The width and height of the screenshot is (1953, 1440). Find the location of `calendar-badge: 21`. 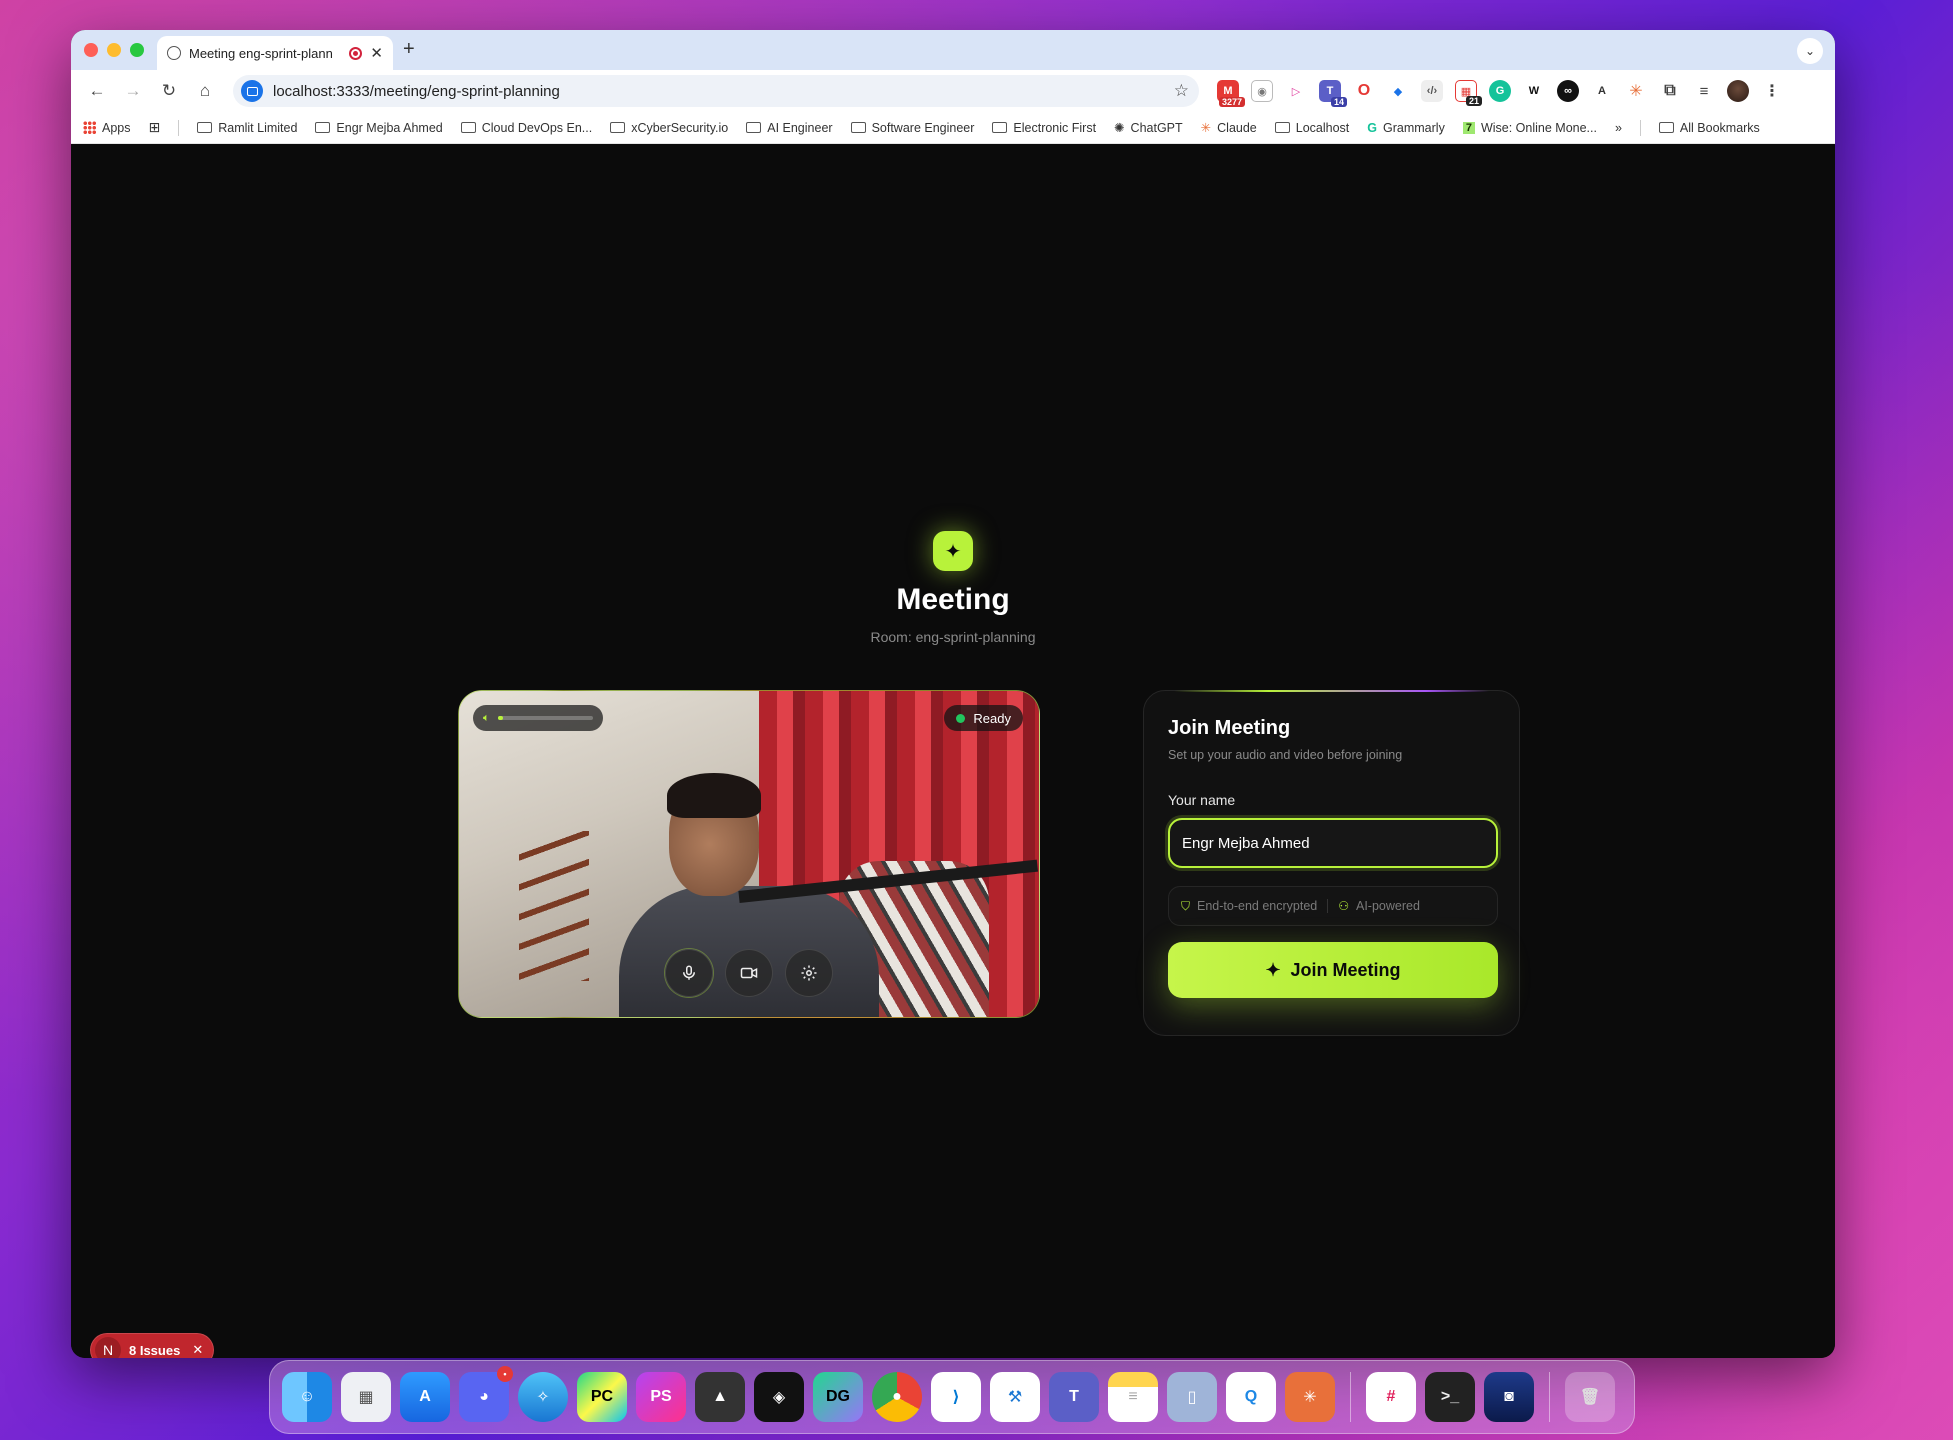

calendar-badge: 21 is located at coordinates (1473, 101).